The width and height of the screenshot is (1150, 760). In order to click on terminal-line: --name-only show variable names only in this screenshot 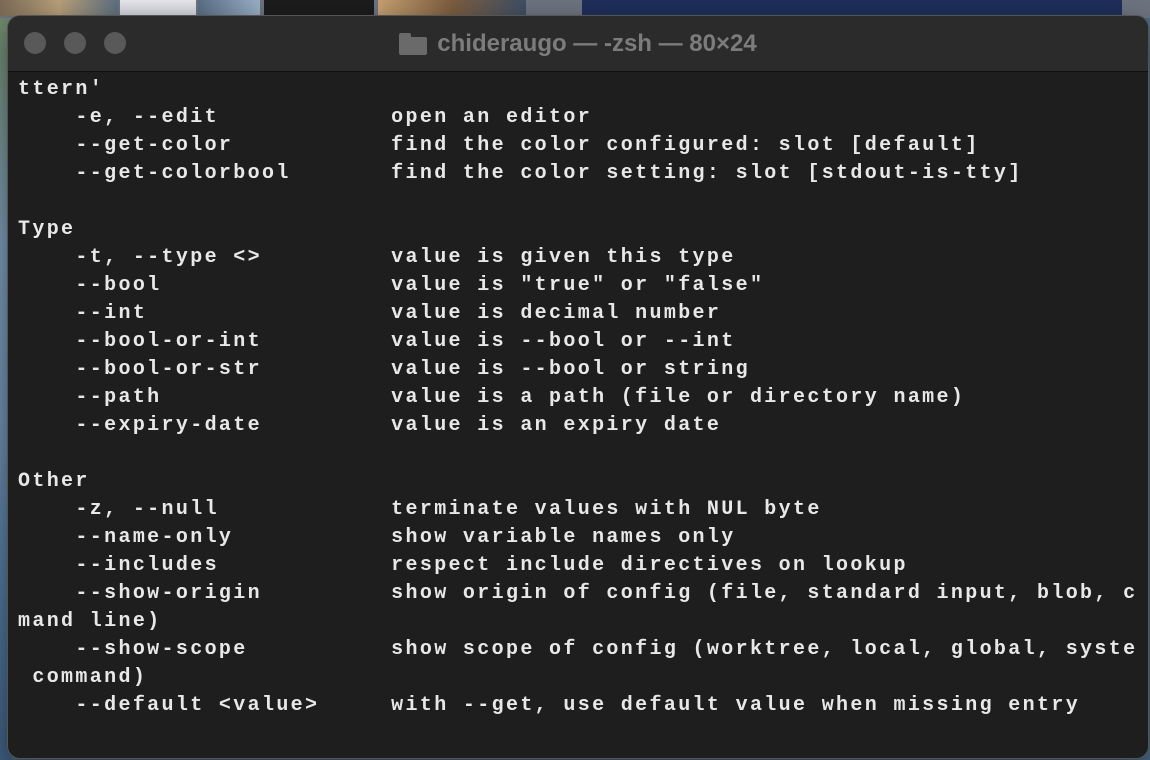, I will do `click(377, 537)`.